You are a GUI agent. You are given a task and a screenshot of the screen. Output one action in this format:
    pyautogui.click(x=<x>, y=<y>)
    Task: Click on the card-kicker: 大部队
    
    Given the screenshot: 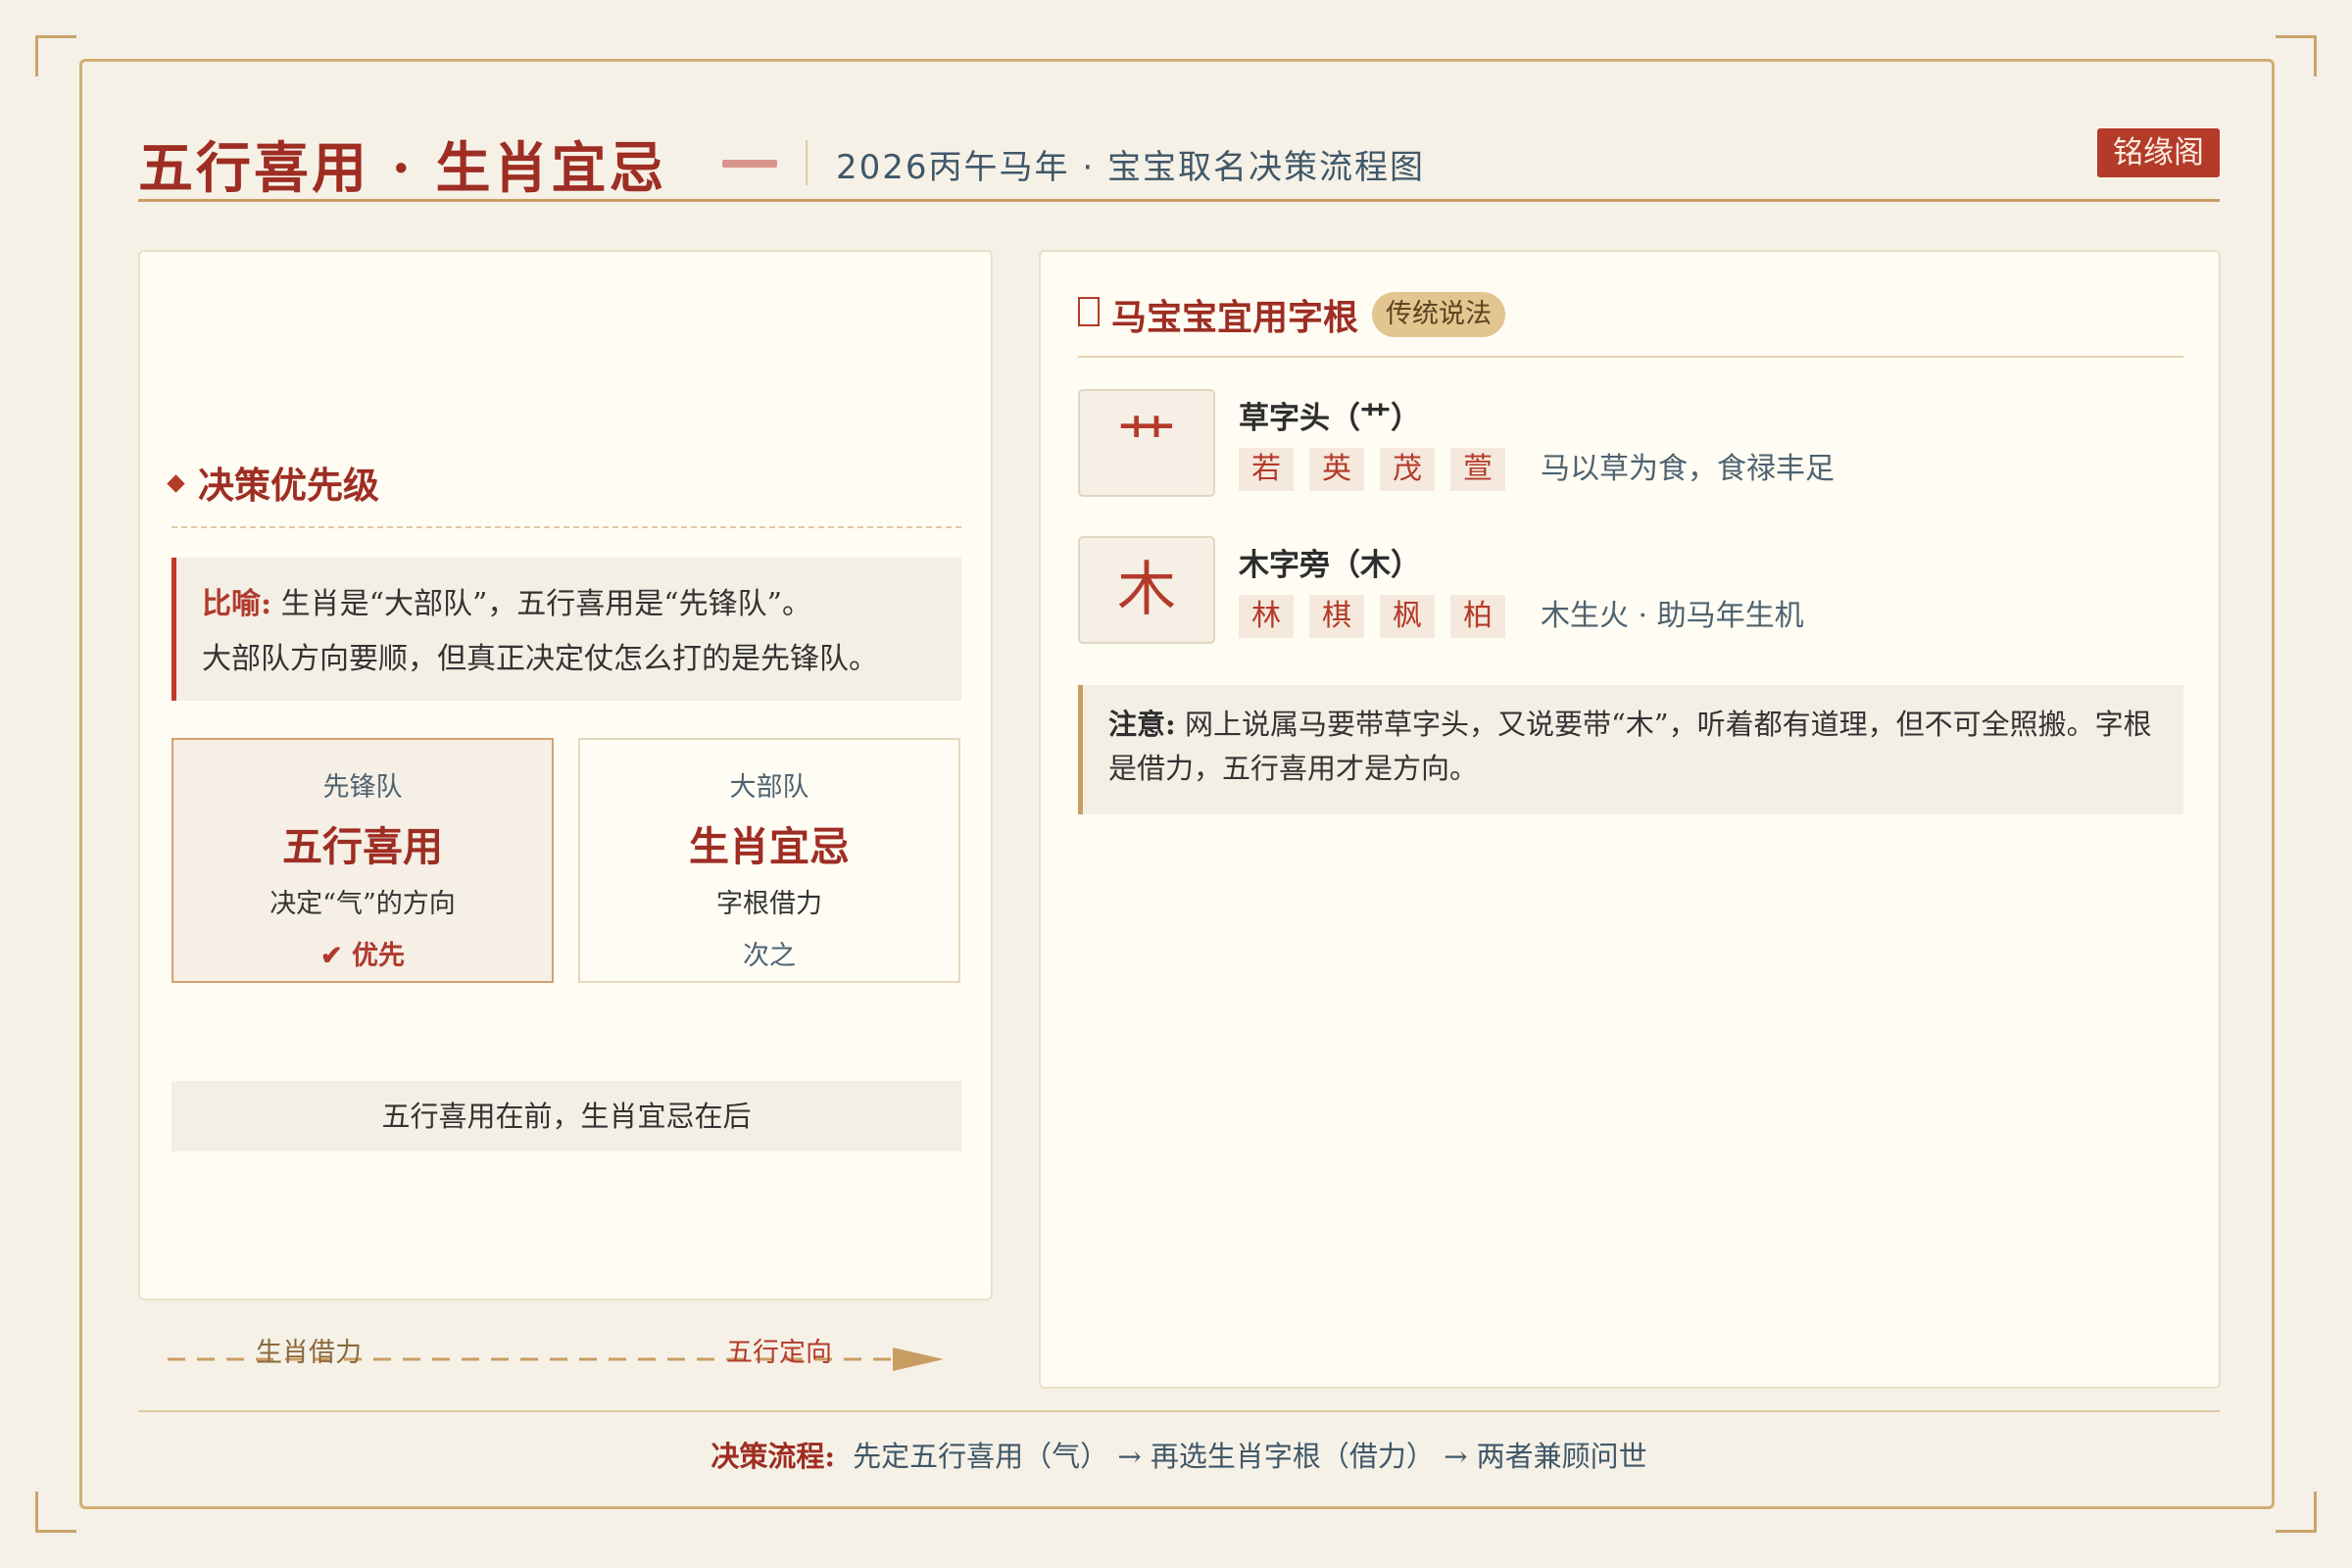 What is the action you would take?
    pyautogui.click(x=769, y=787)
    